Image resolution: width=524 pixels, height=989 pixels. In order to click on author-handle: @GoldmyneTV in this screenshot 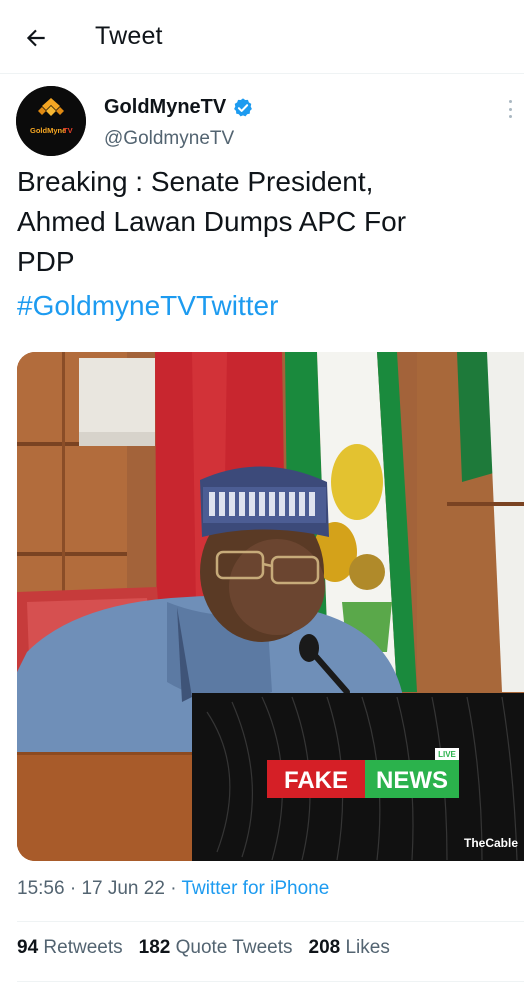, I will do `click(169, 139)`.